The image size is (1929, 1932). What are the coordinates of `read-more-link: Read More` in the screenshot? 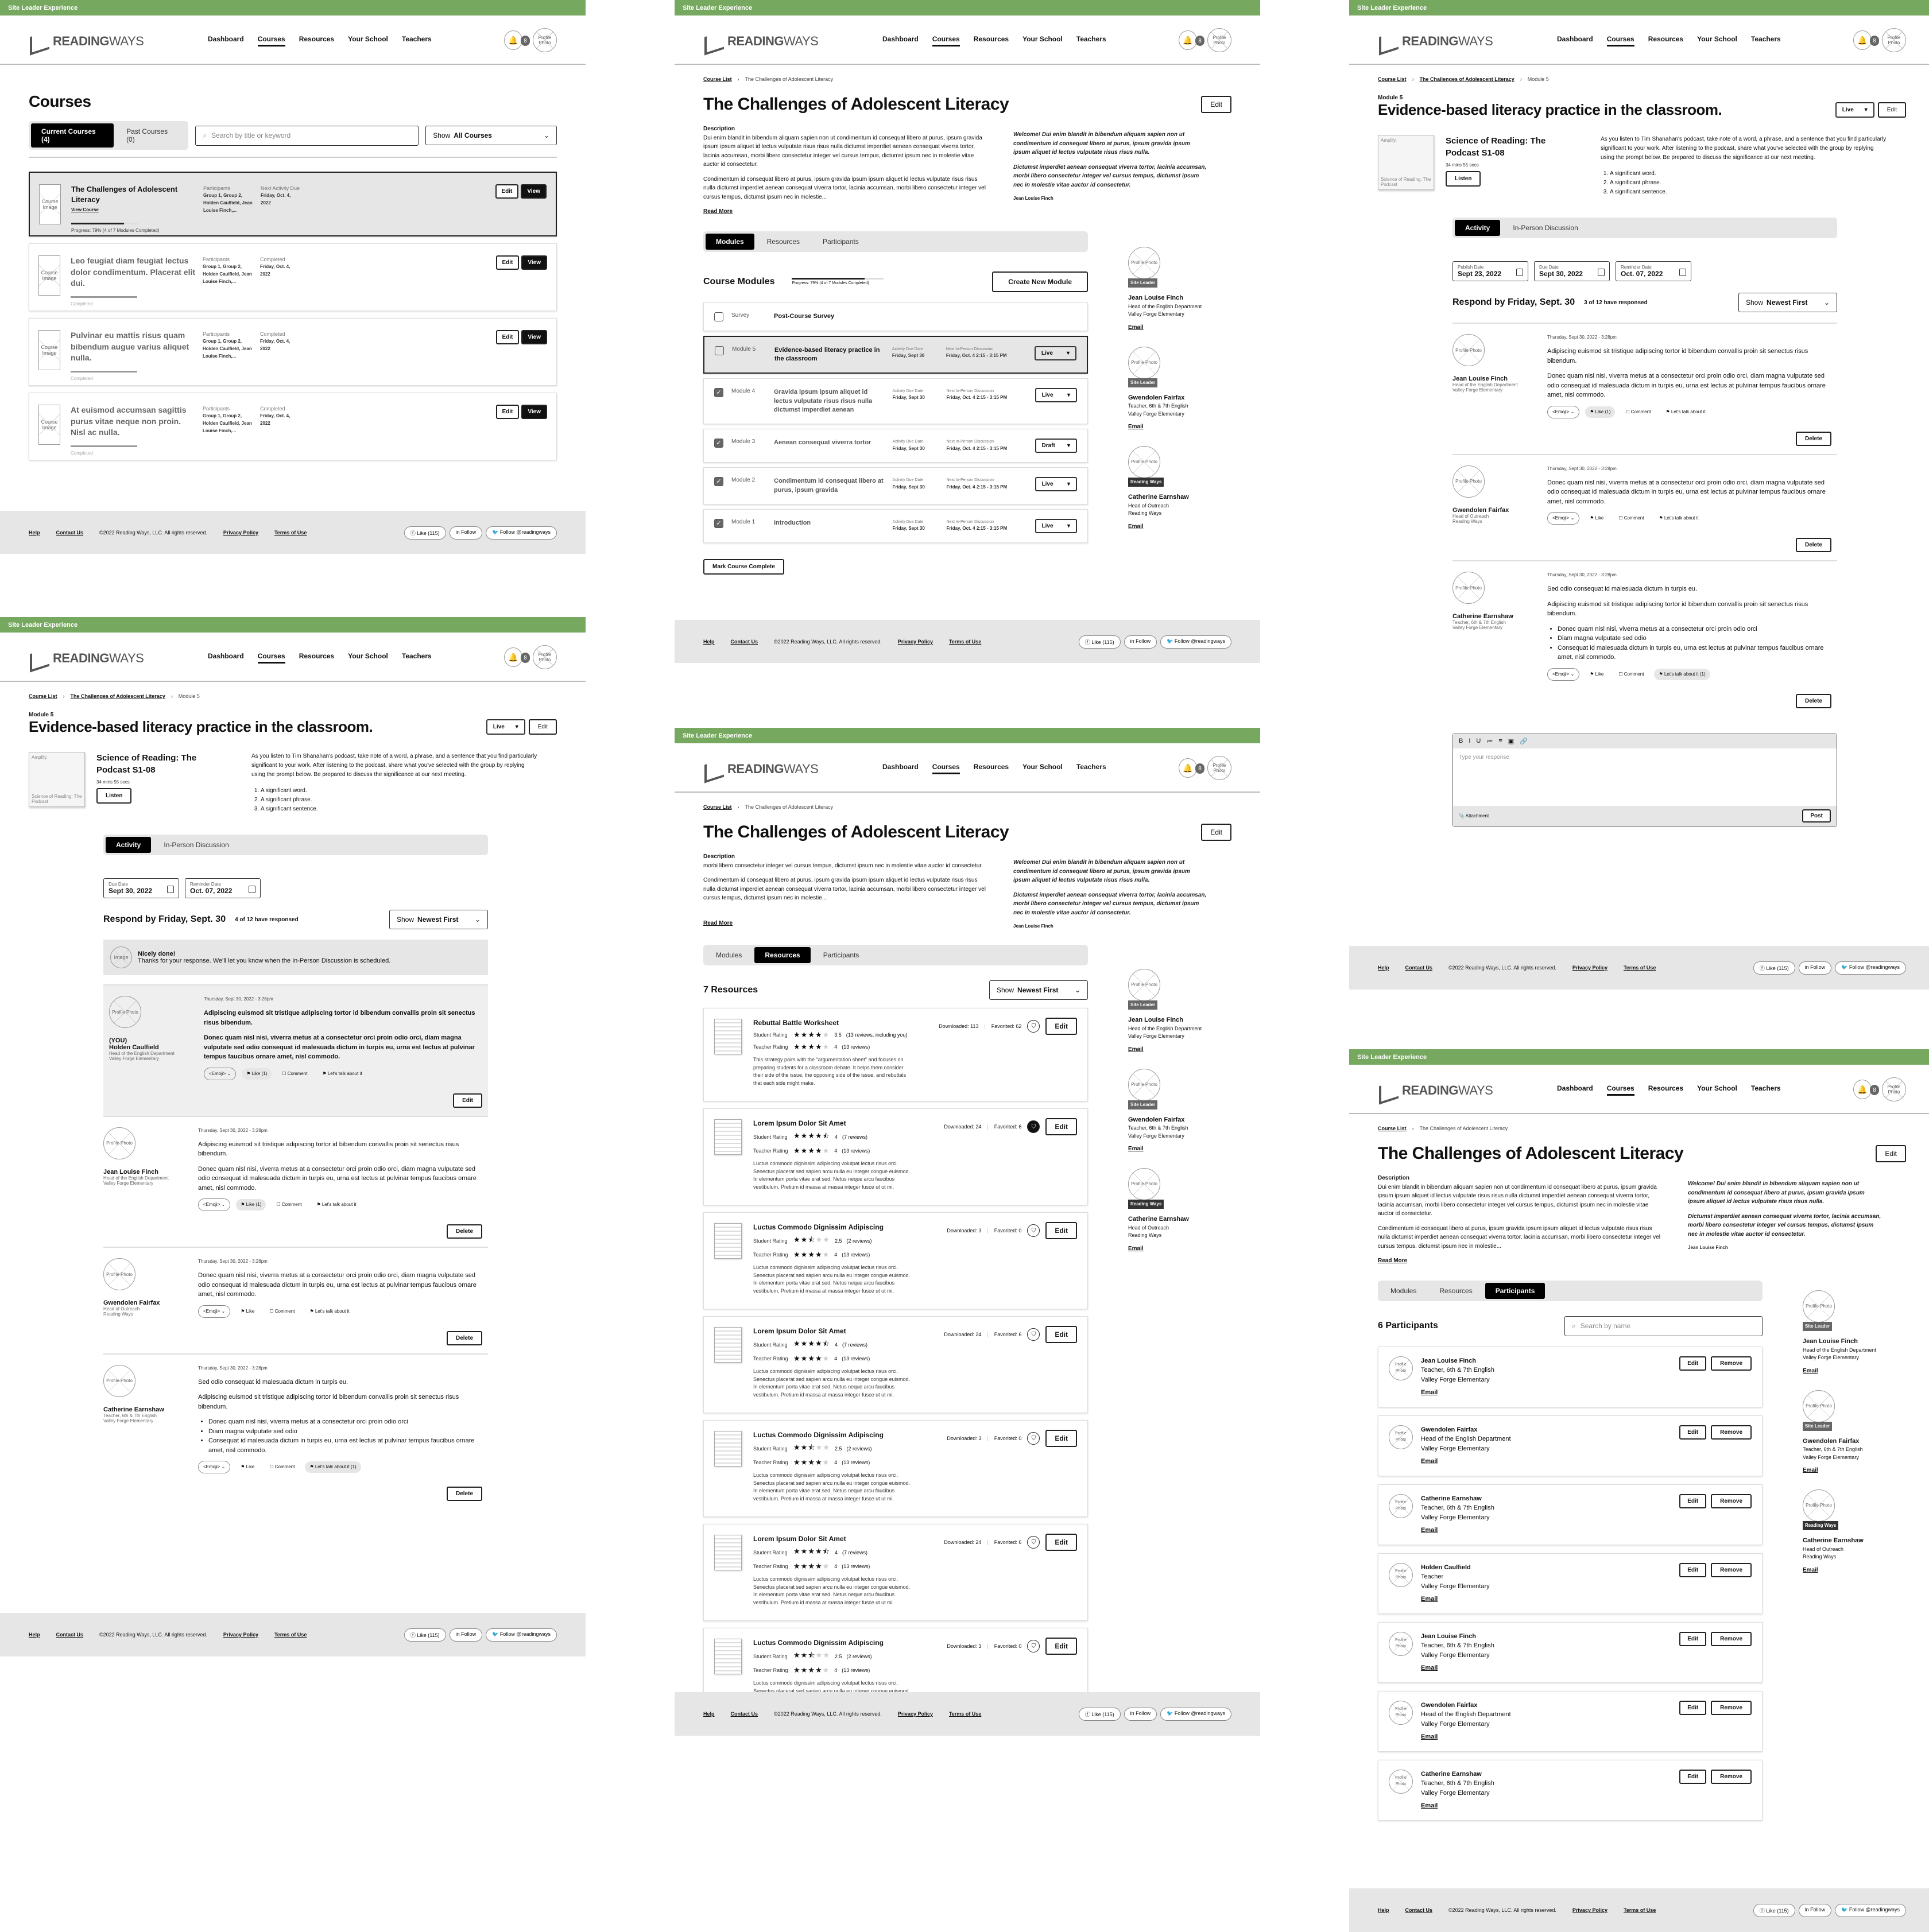 It's located at (1521, 1261).